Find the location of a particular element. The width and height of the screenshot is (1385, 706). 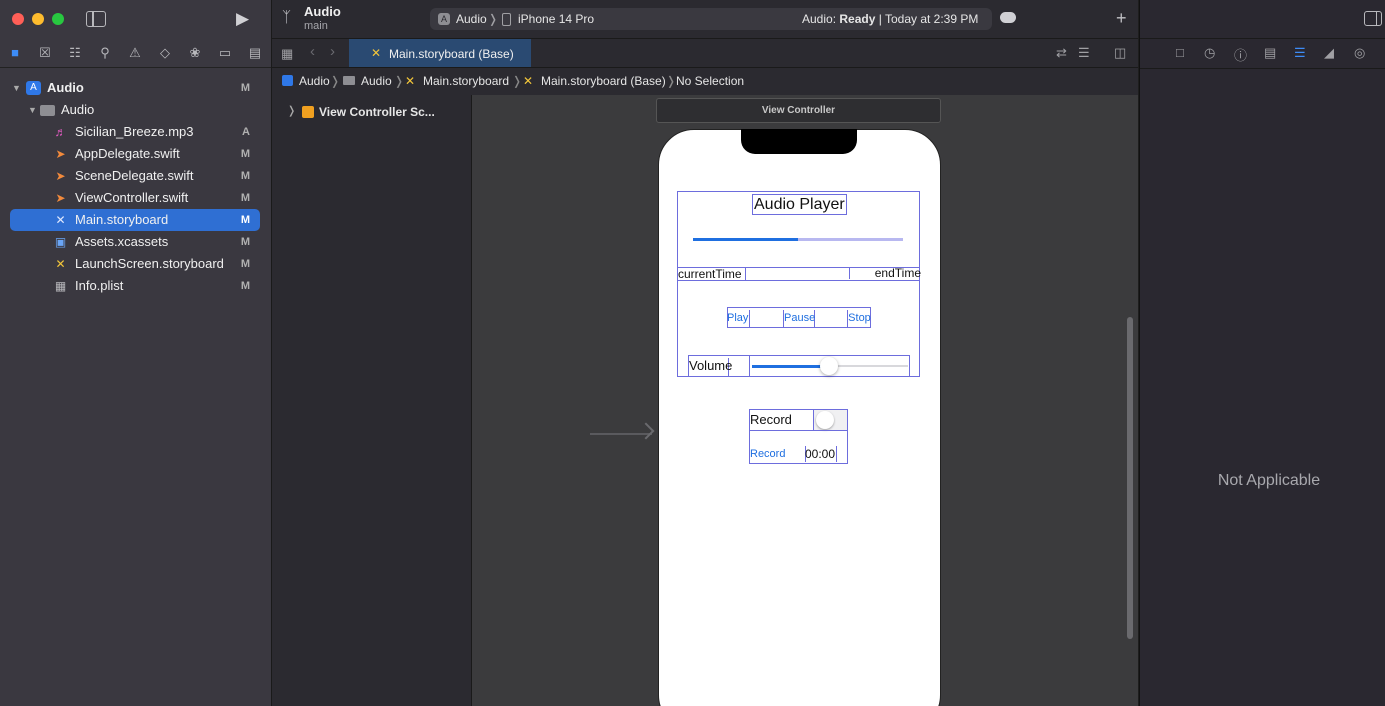

vertical-scrollbar is located at coordinates (1130, 478).